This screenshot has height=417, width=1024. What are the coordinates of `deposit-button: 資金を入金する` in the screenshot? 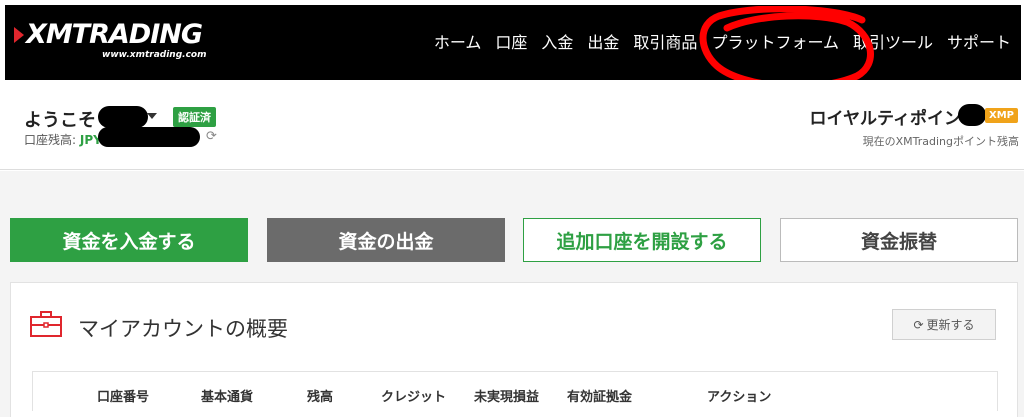 It's located at (129, 240).